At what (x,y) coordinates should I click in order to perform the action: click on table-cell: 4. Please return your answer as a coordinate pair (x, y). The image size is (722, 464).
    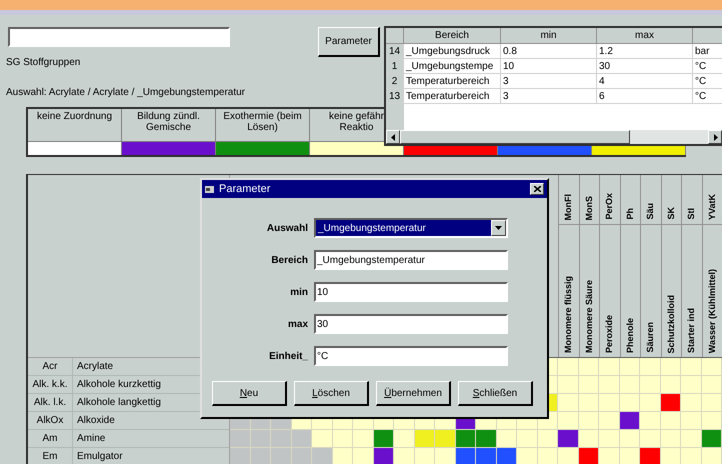
    Looking at the image, I should click on (645, 81).